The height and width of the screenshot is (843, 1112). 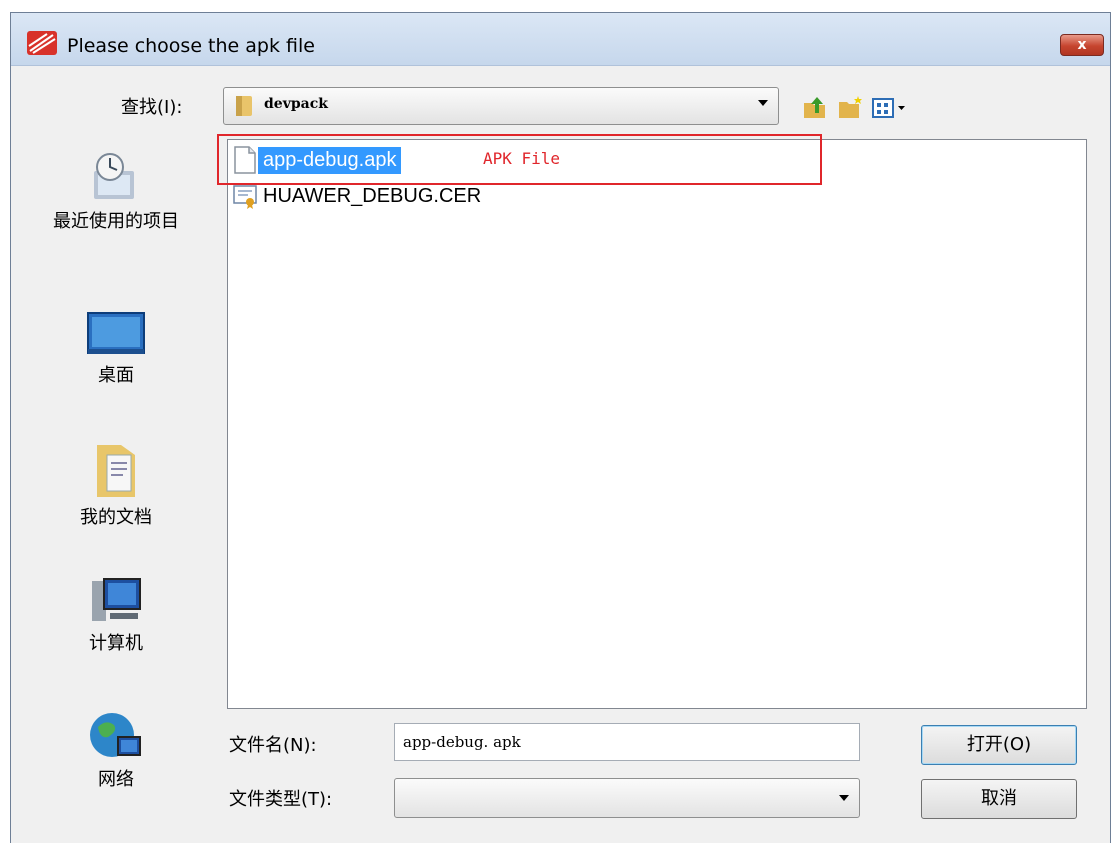 What do you see at coordinates (244, 106) in the screenshot?
I see `folder-icon` at bounding box center [244, 106].